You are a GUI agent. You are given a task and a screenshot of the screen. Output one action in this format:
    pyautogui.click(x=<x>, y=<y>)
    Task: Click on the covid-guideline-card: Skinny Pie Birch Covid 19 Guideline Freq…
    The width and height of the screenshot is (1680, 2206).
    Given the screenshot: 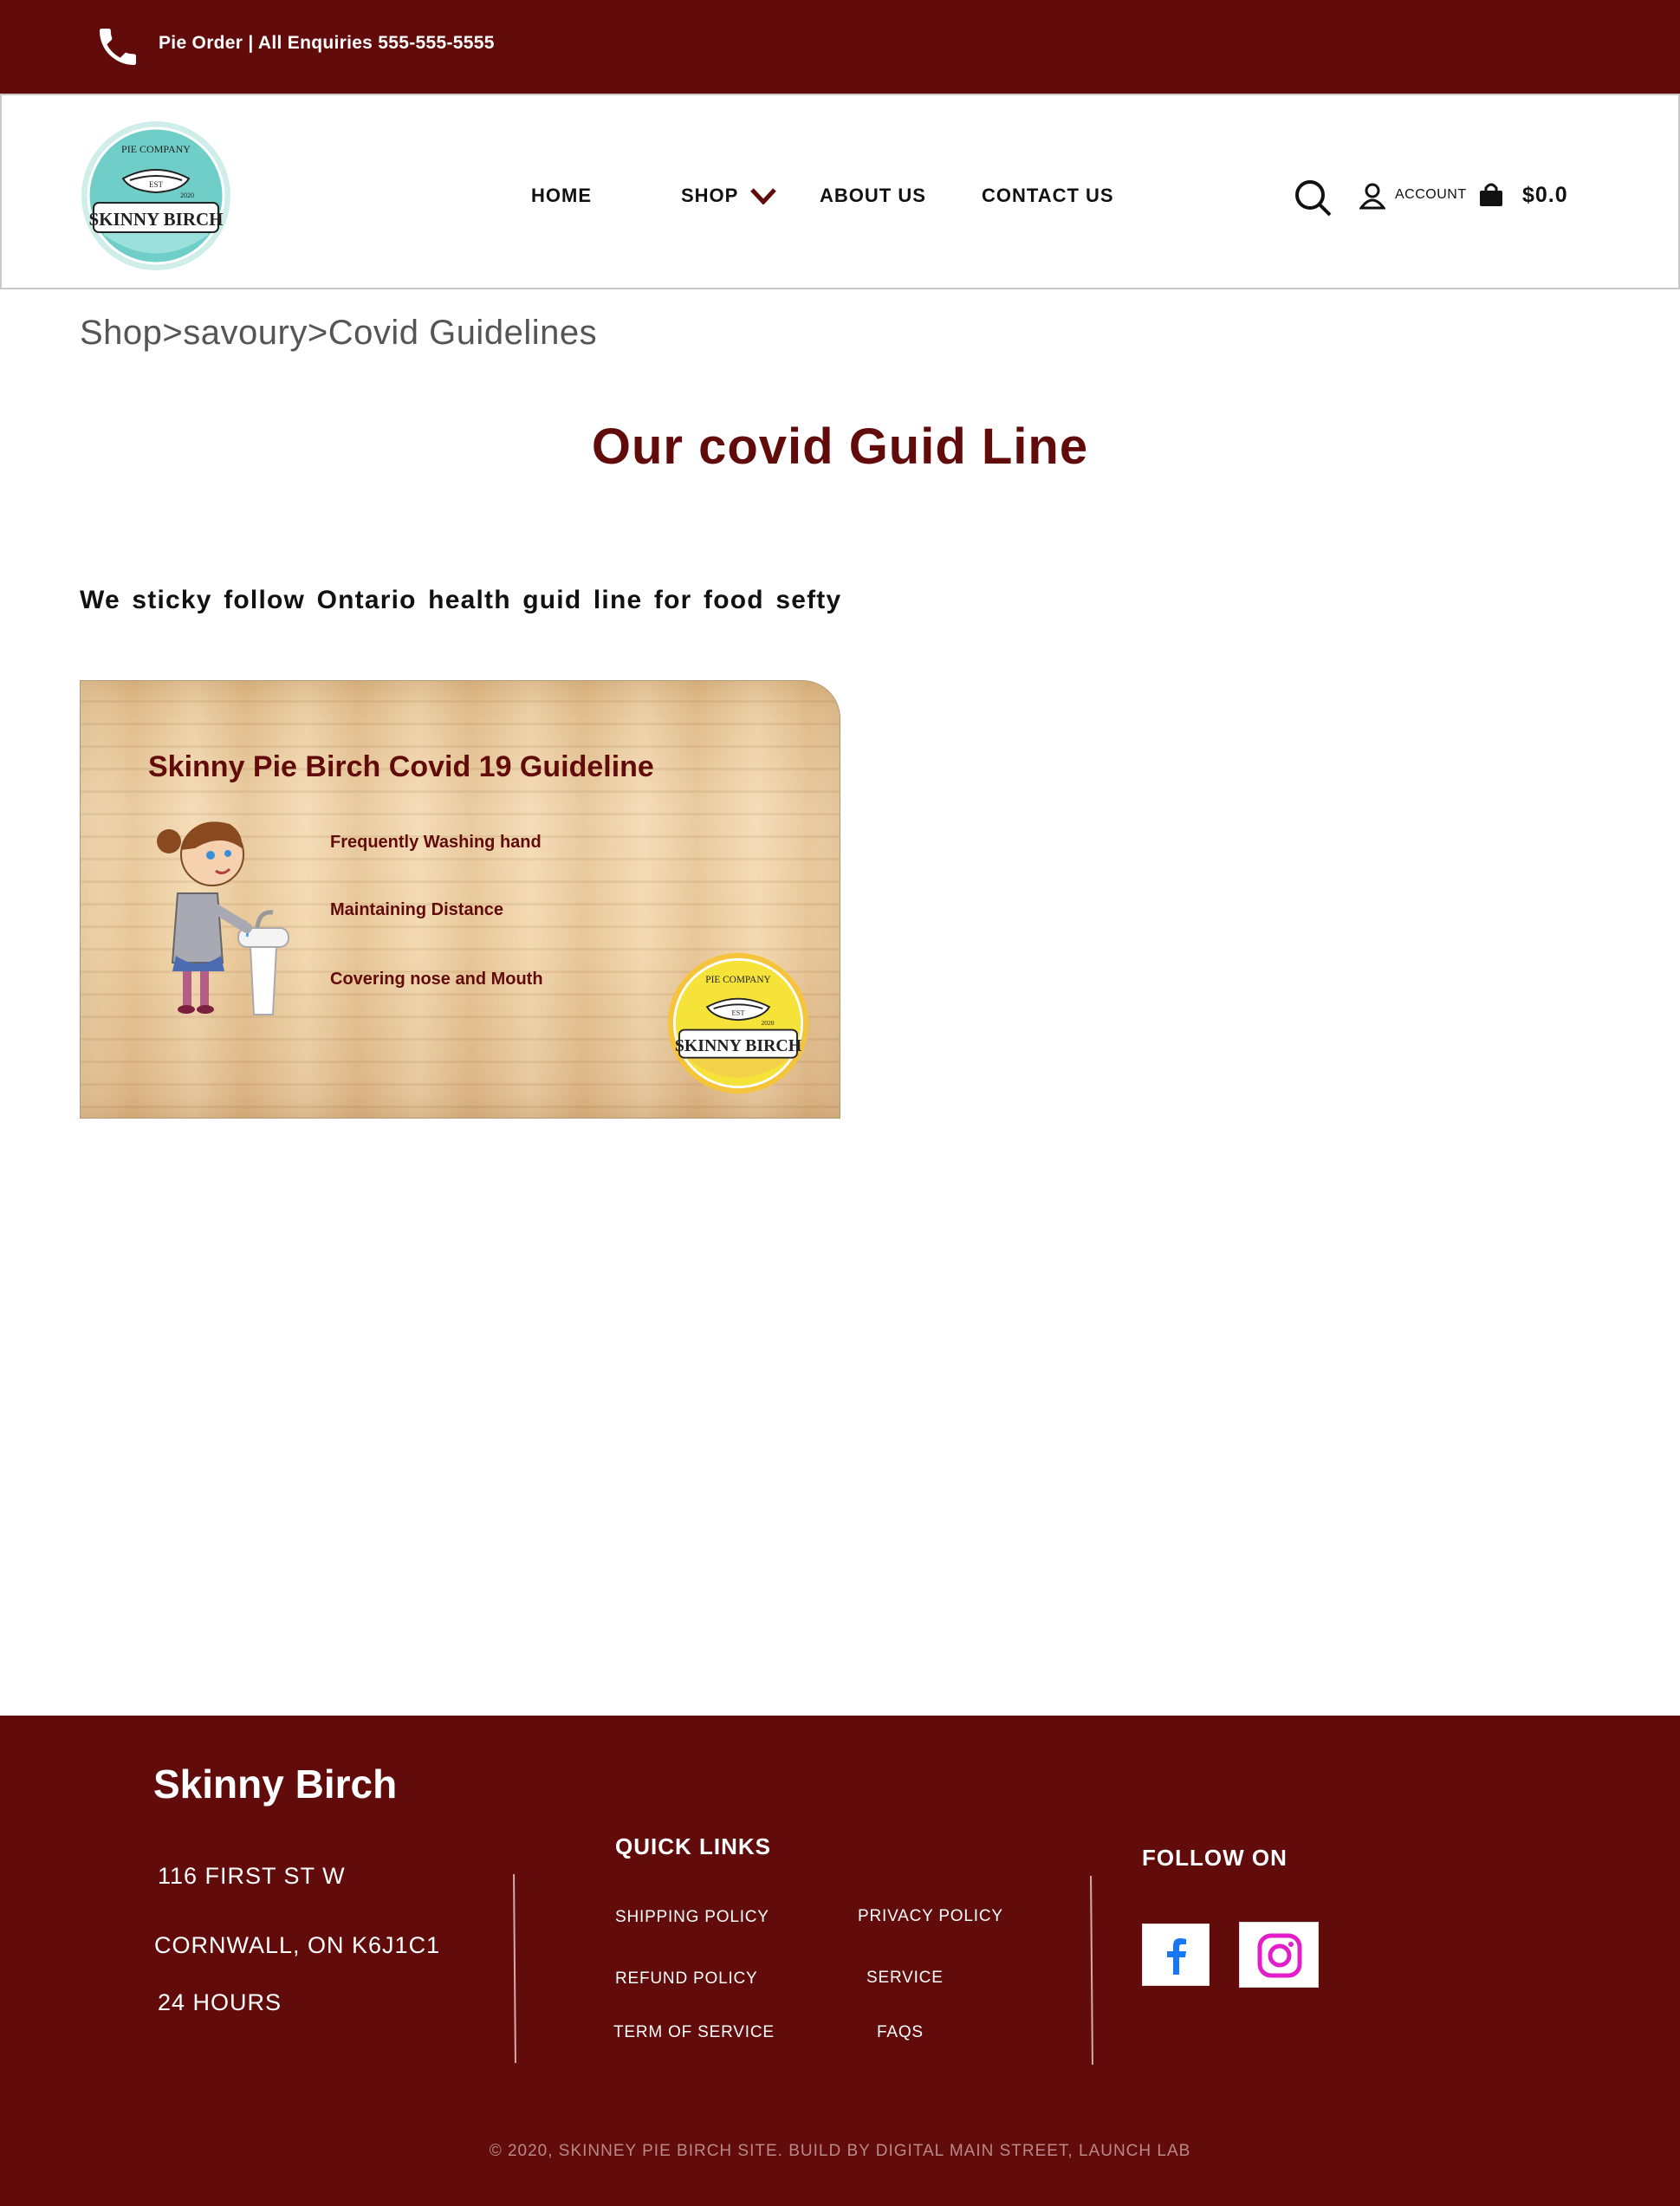 What is the action you would take?
    pyautogui.click(x=460, y=899)
    